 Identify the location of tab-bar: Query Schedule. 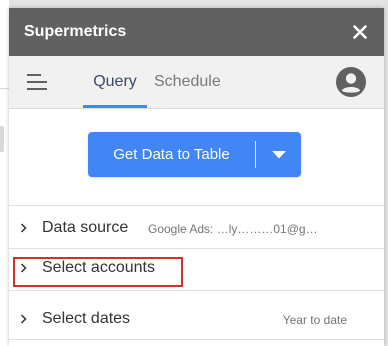
(196, 82).